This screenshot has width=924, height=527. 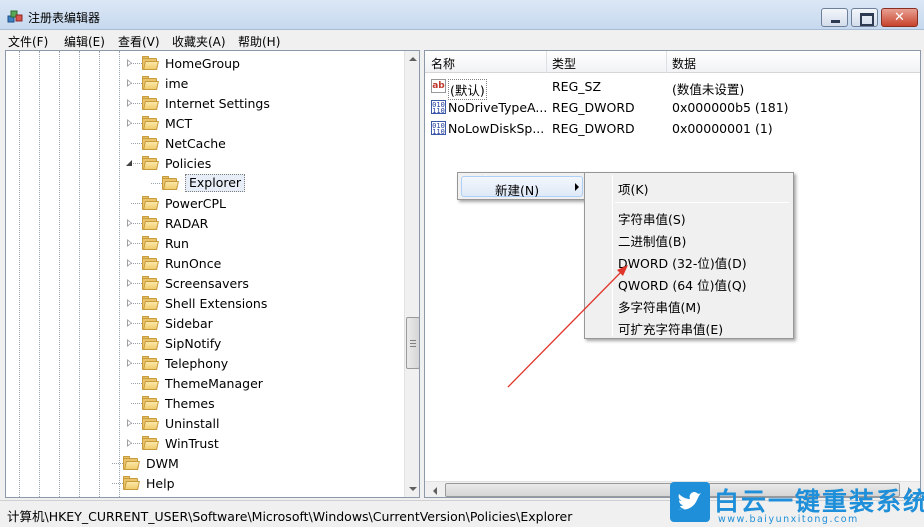 I want to click on menu-file: 文件(F), so click(x=28, y=41).